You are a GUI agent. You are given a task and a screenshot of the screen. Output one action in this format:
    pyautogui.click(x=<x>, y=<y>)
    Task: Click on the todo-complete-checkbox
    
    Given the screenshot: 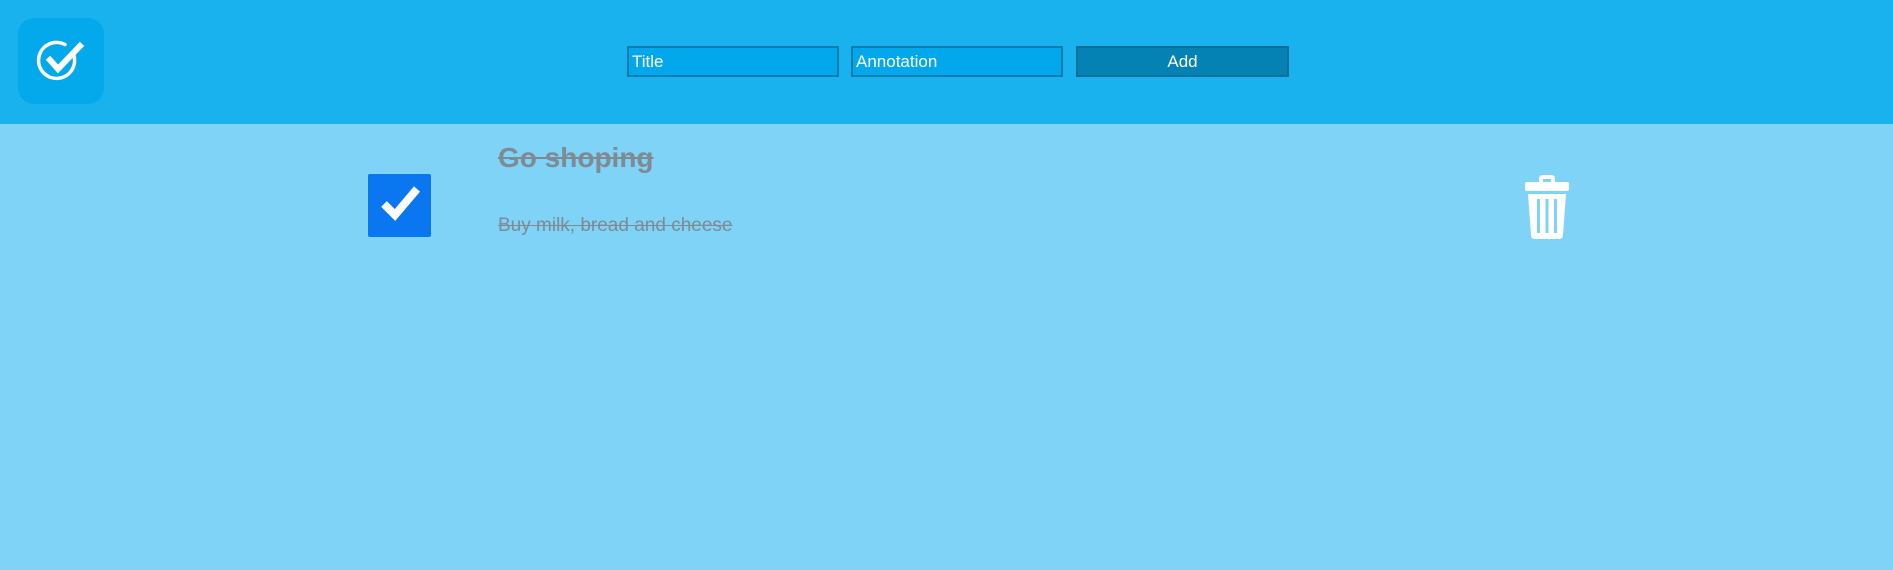 What is the action you would take?
    pyautogui.click(x=399, y=205)
    